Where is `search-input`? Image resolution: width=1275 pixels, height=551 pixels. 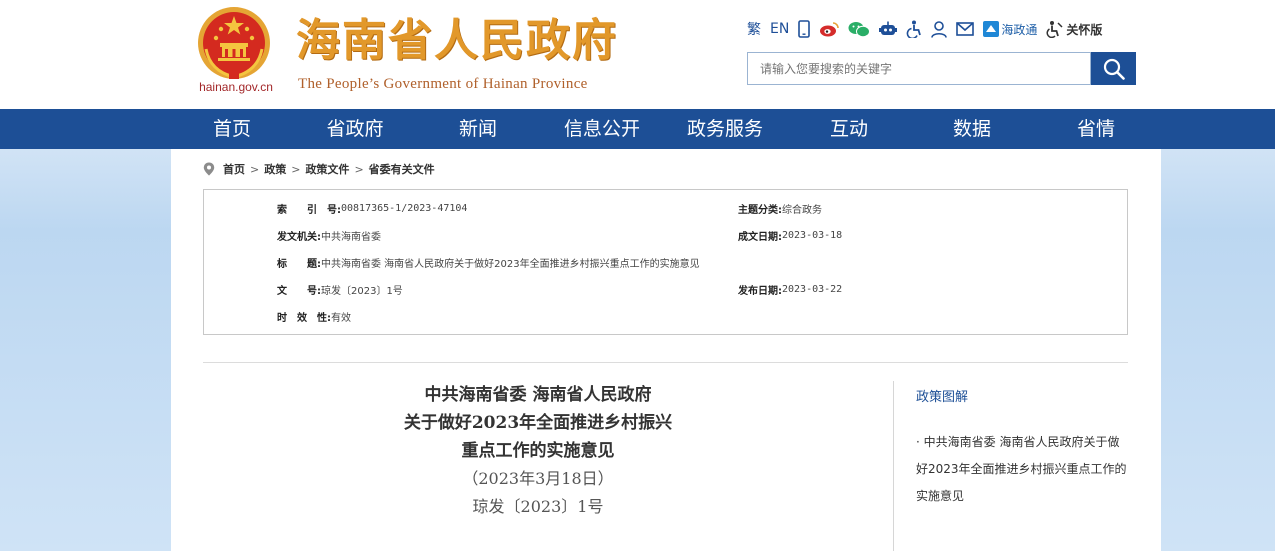
search-input is located at coordinates (919, 68).